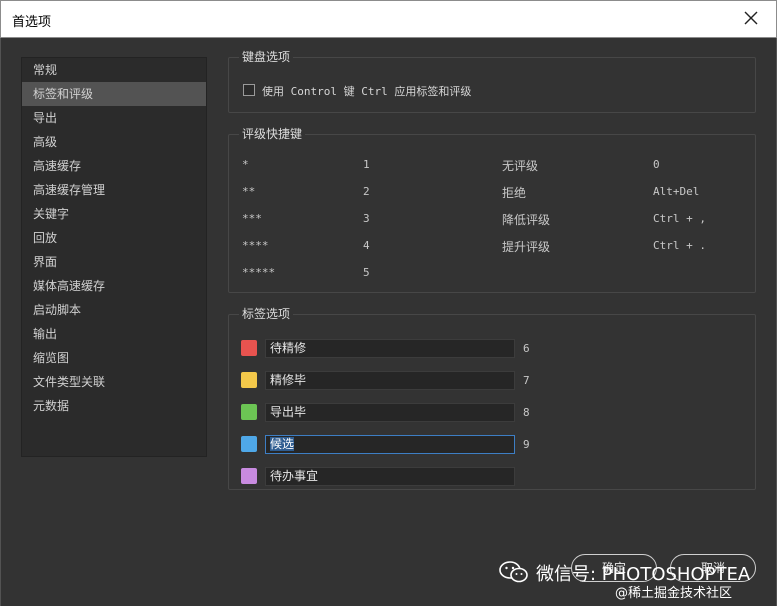 The width and height of the screenshot is (777, 606). Describe the element at coordinates (366, 245) in the screenshot. I see `rating-key: 4` at that location.